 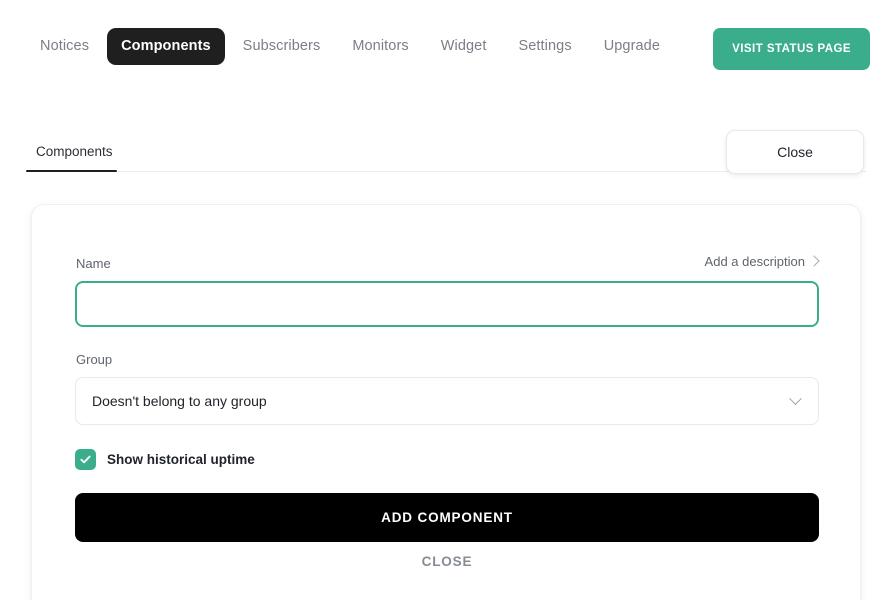 What do you see at coordinates (544, 46) in the screenshot?
I see `nav-item-settings: Settings` at bounding box center [544, 46].